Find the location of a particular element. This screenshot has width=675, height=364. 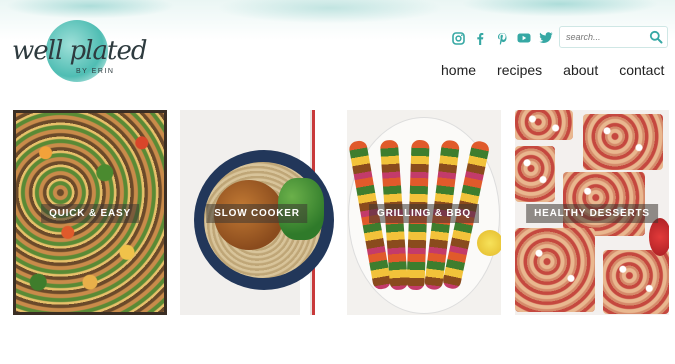

category-label: GRILLING & BBQ is located at coordinates (424, 213).